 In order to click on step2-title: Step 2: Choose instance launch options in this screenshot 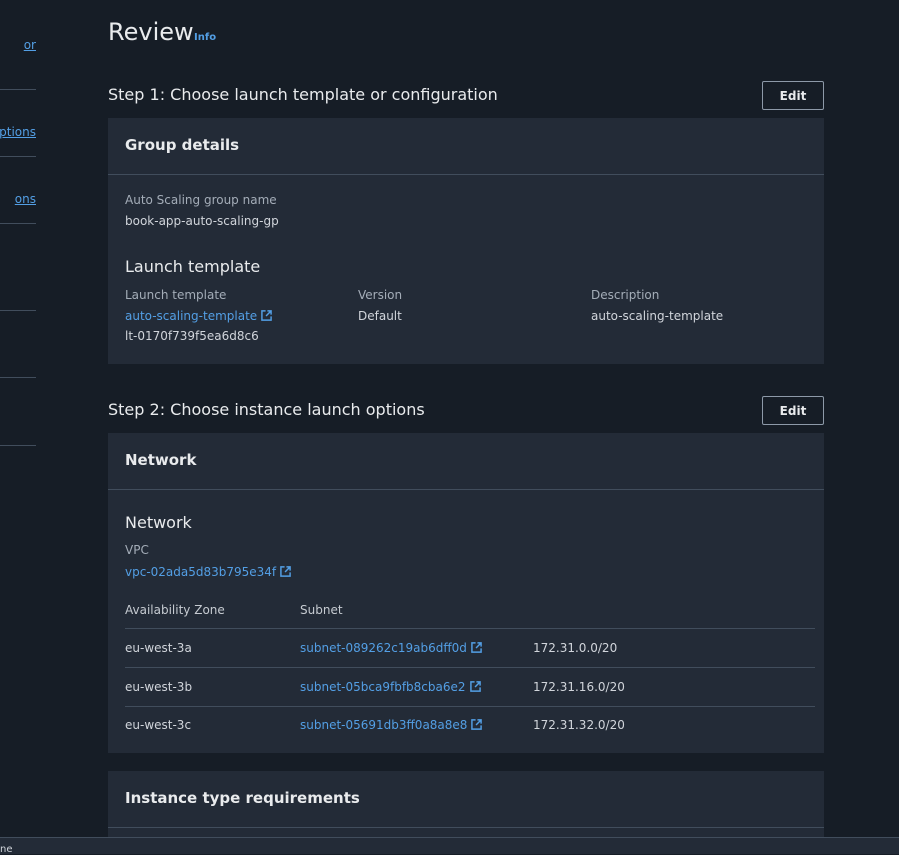, I will do `click(266, 409)`.